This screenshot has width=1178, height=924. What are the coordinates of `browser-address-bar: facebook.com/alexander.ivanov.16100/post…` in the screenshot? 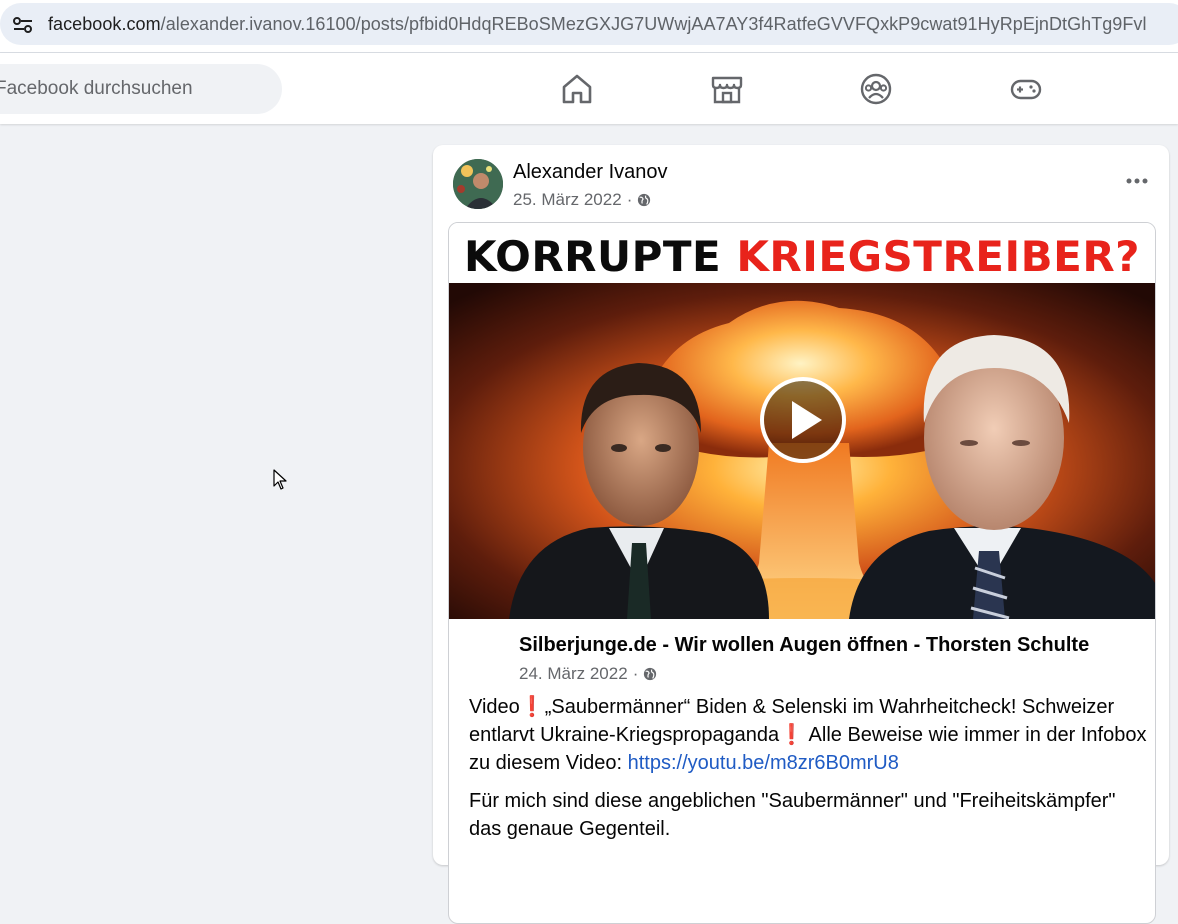 It's located at (589, 26).